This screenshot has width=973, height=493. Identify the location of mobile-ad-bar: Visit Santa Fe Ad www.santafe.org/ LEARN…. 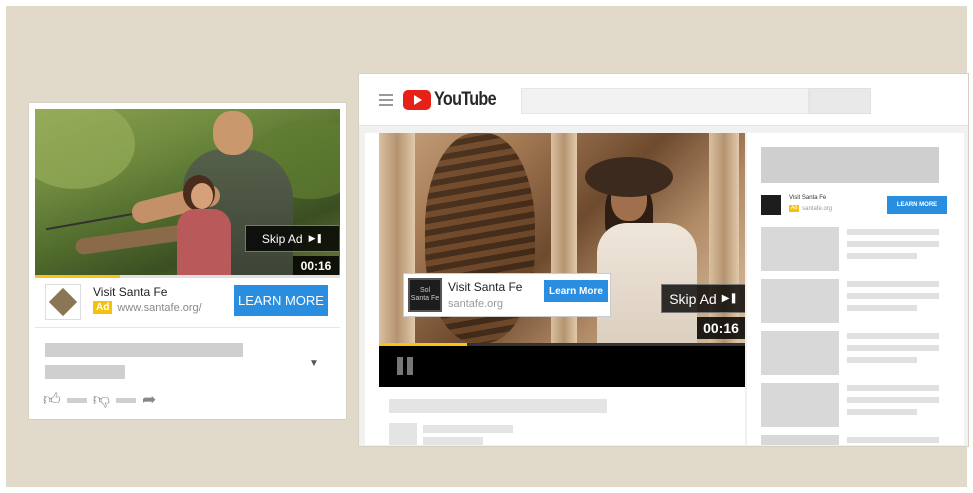
(187, 303).